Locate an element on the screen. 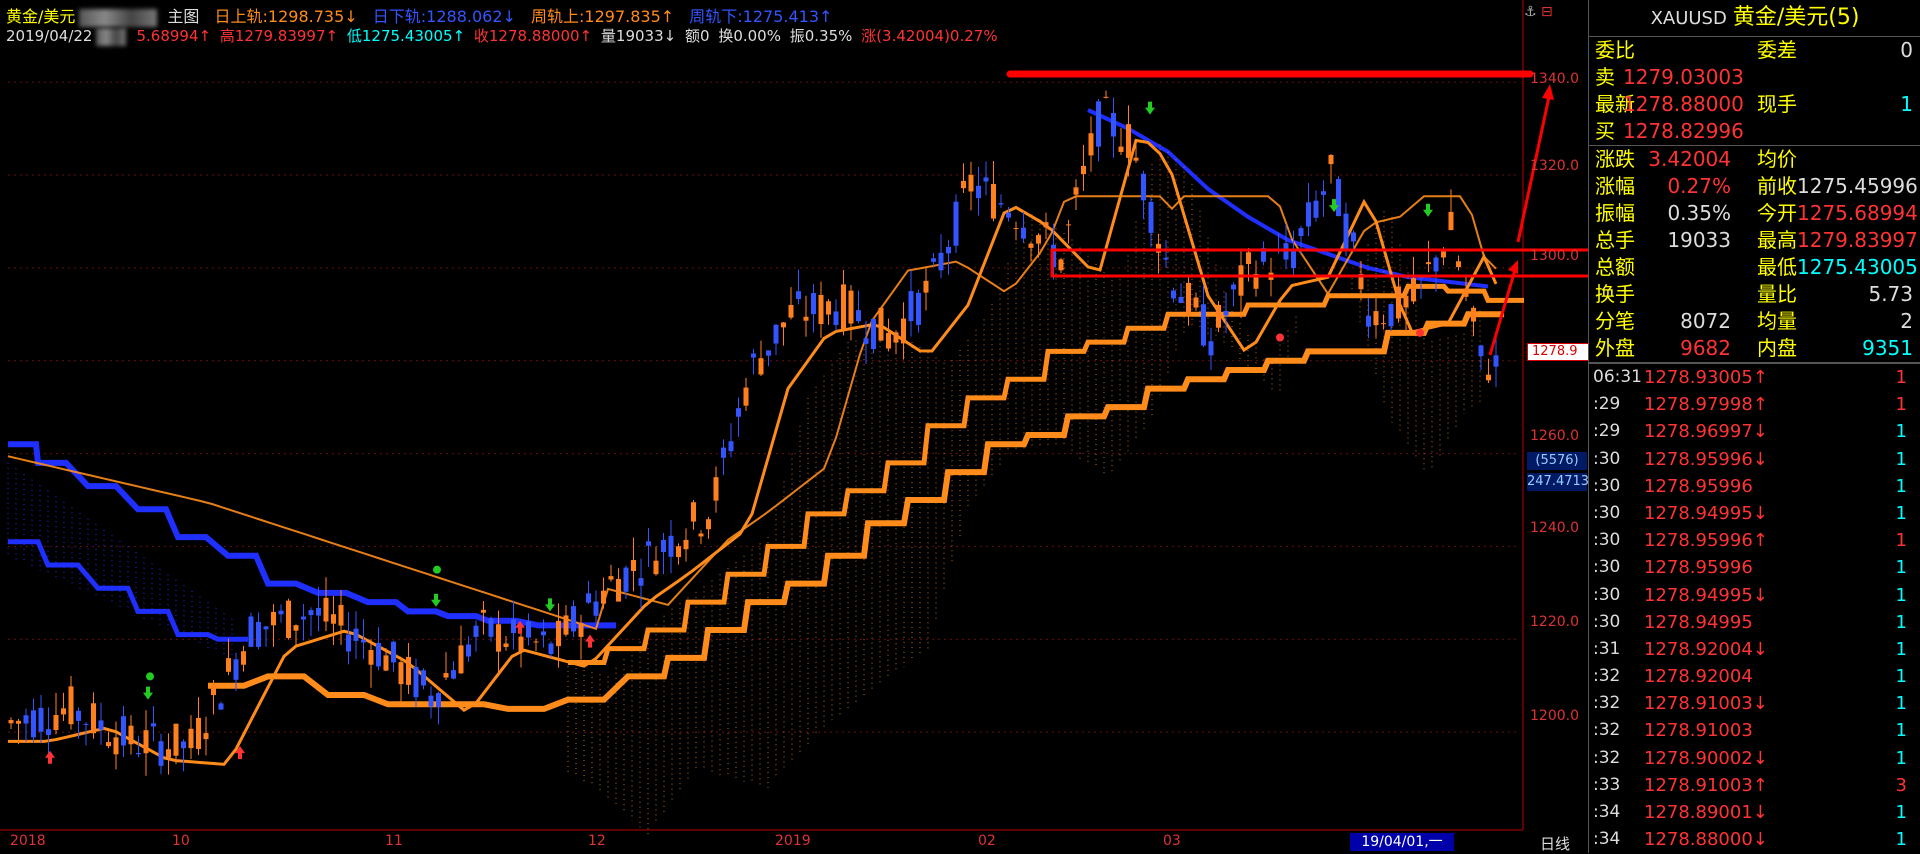  tick-row: :31 1278.92004↓ 1 is located at coordinates (1754, 649).